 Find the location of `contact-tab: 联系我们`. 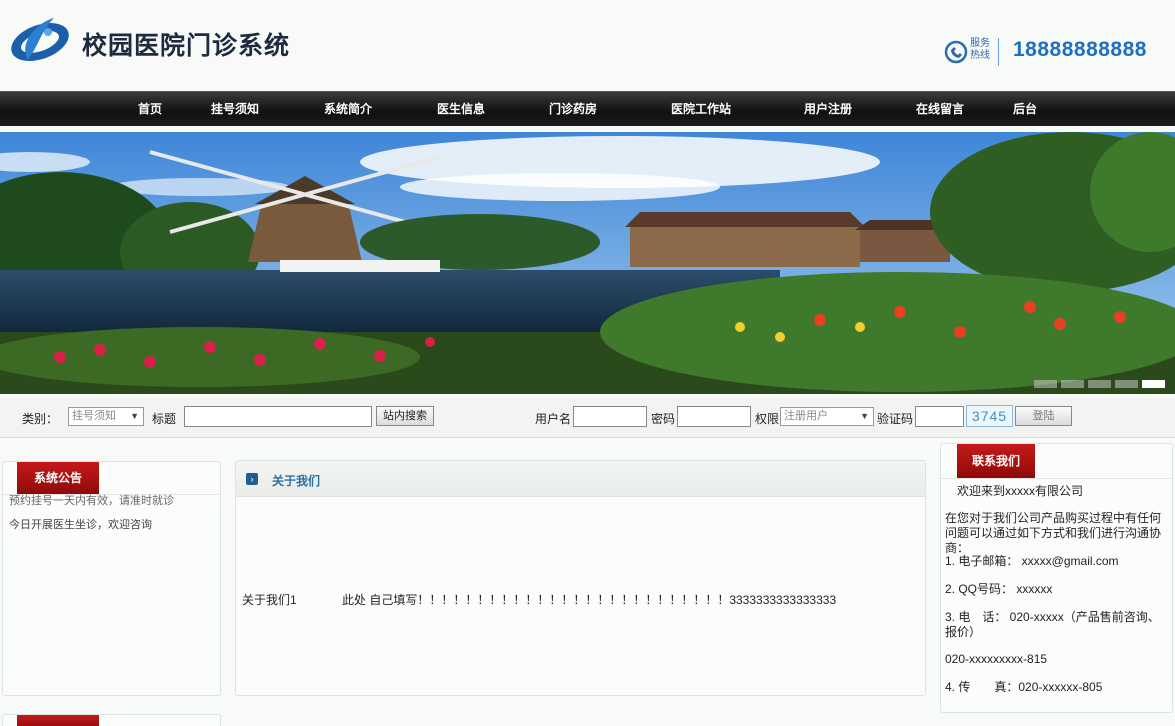

contact-tab: 联系我们 is located at coordinates (996, 461).